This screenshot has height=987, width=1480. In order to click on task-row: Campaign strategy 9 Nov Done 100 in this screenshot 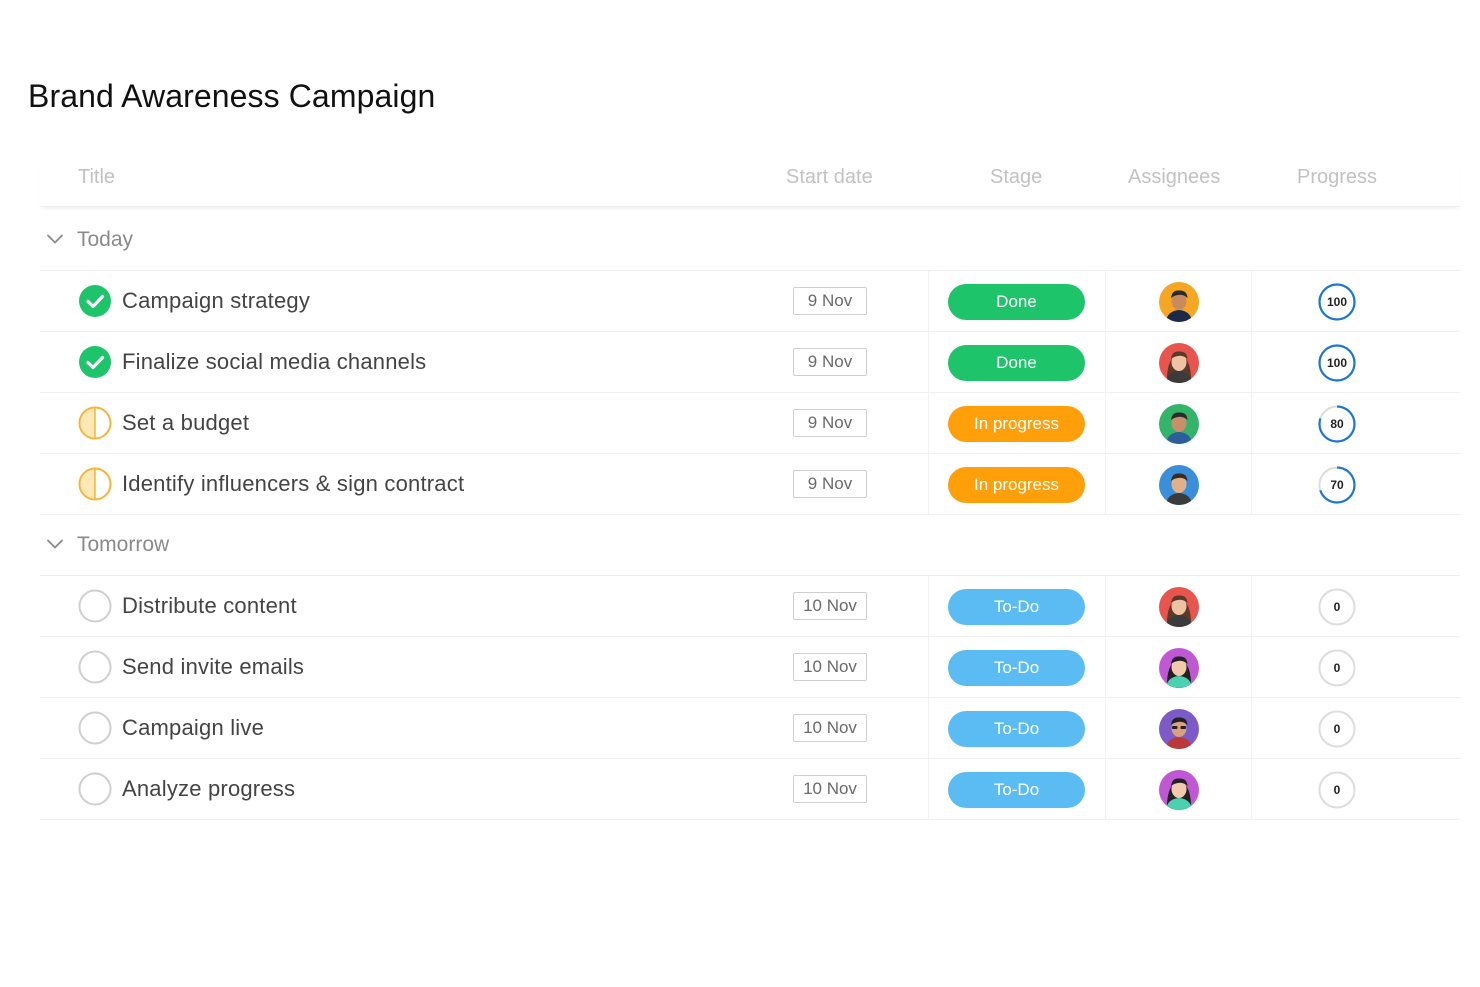, I will do `click(750, 301)`.